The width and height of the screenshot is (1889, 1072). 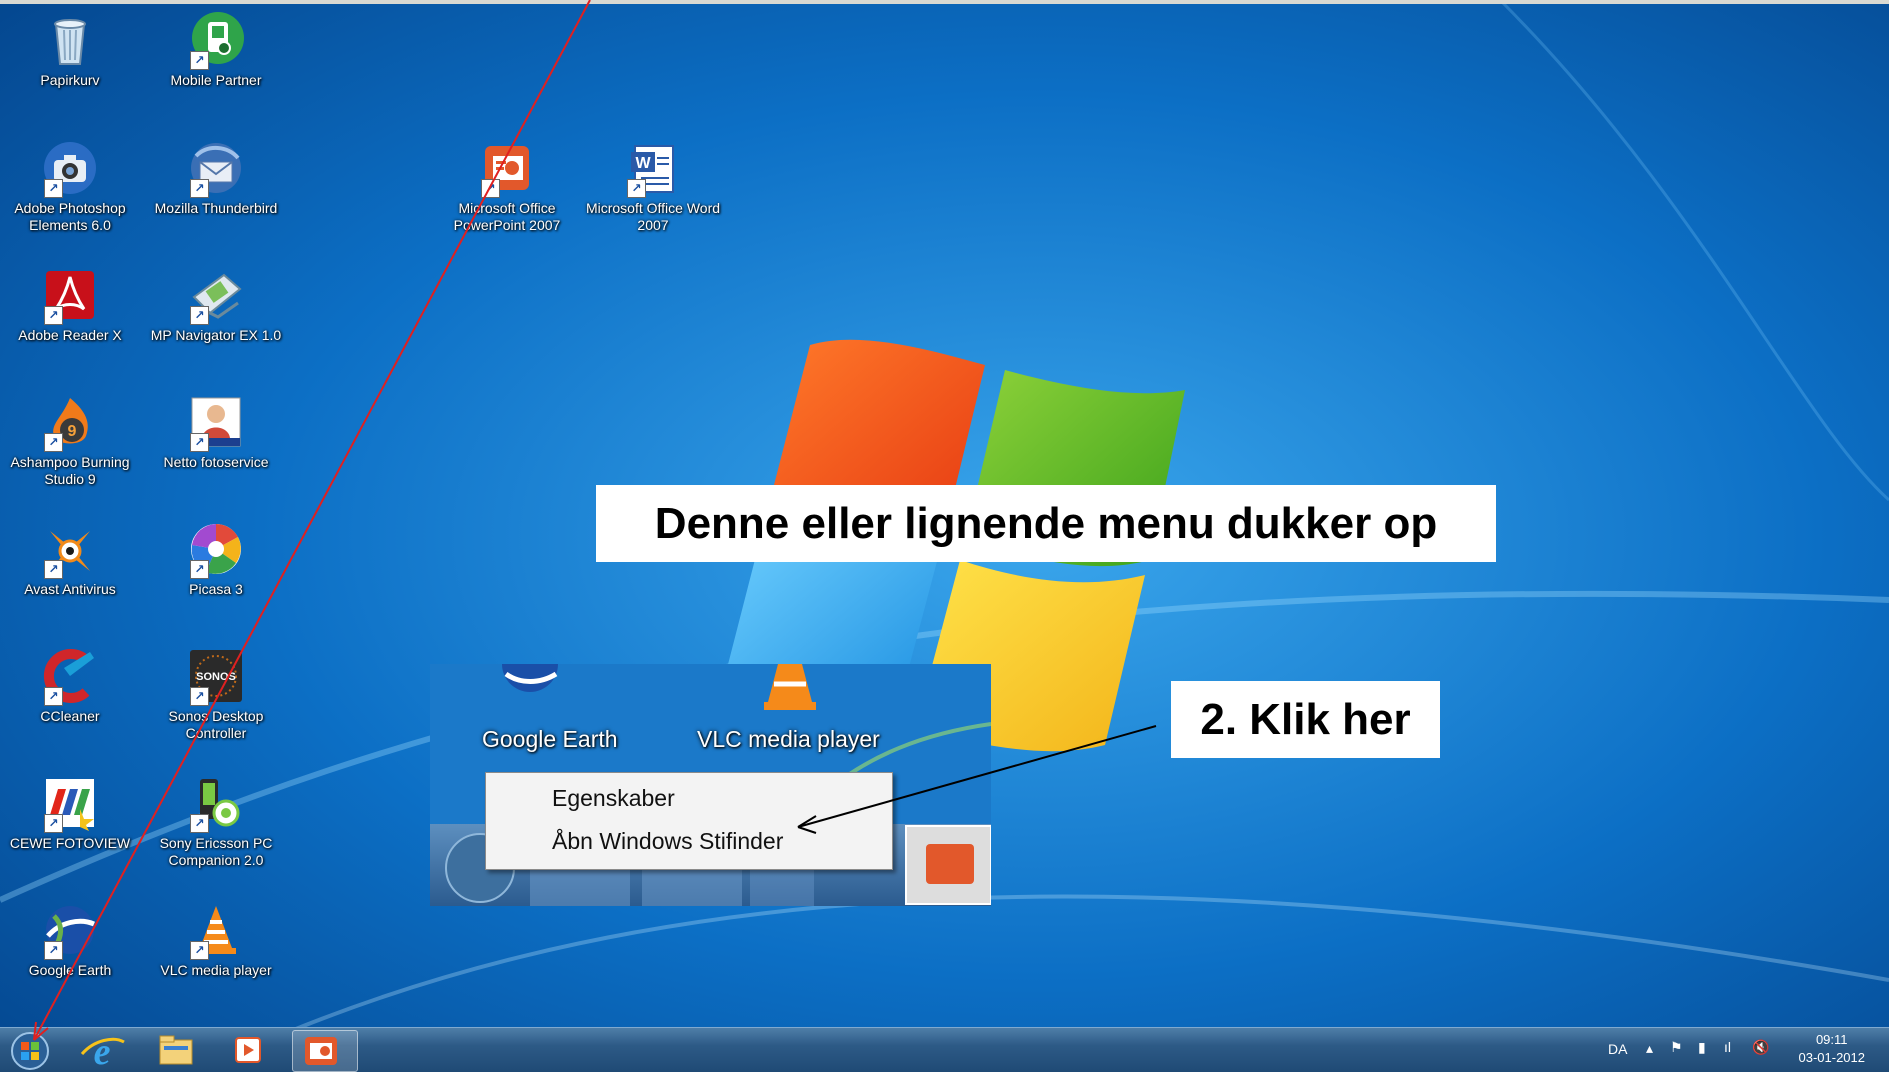 What do you see at coordinates (216, 169) in the screenshot?
I see `thunderbird-icon: ↗` at bounding box center [216, 169].